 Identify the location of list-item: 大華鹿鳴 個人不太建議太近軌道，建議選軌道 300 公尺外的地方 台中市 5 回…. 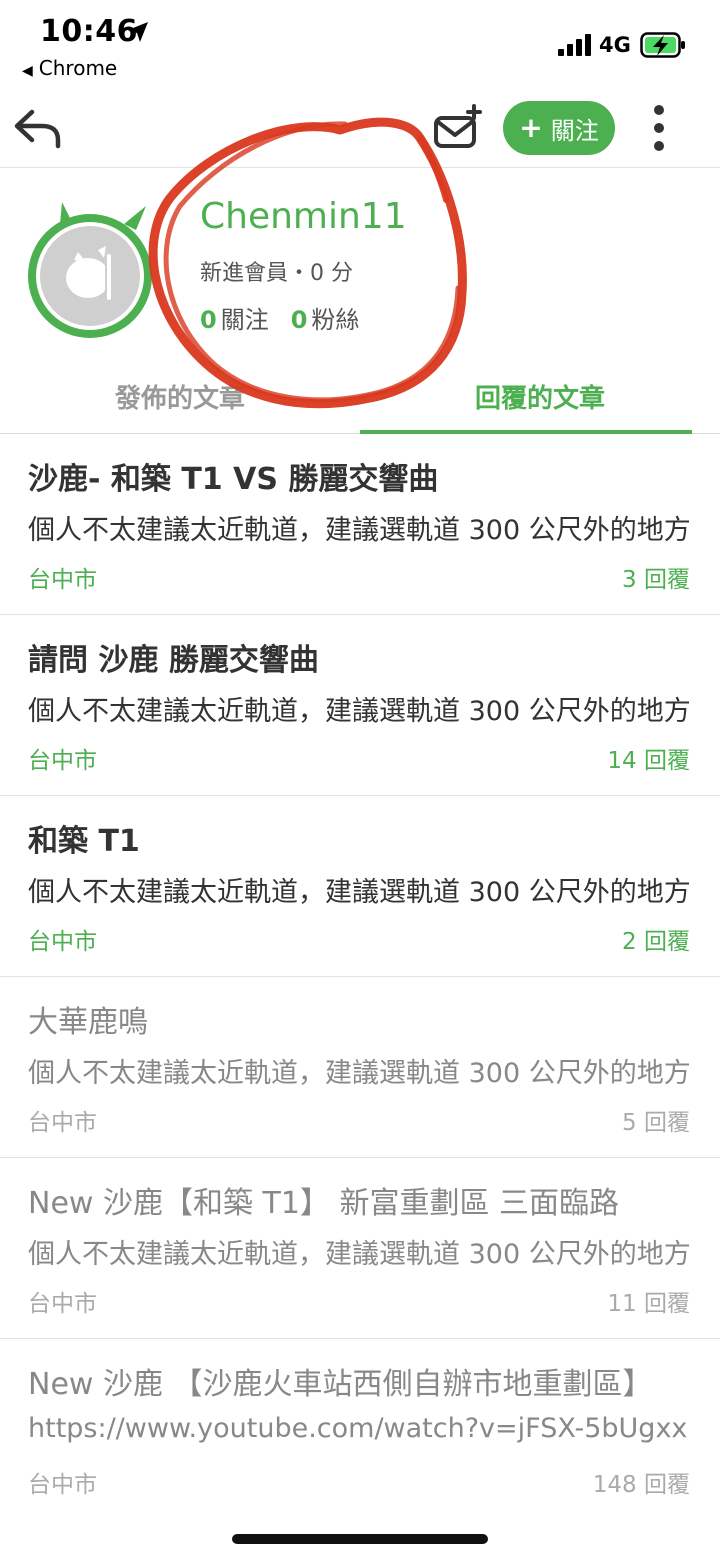
(360, 1067).